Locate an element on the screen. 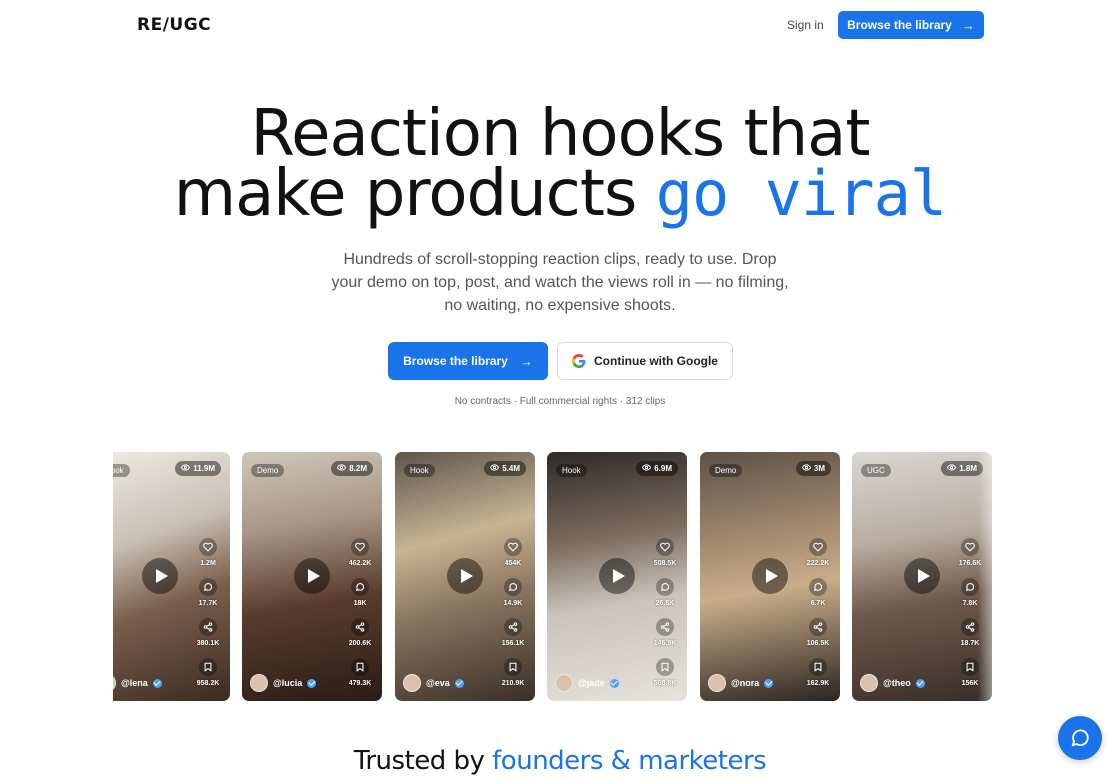  video-card: Demo 3M 222.2K 6.7K 106.5K 162.9K @nora is located at coordinates (770, 576).